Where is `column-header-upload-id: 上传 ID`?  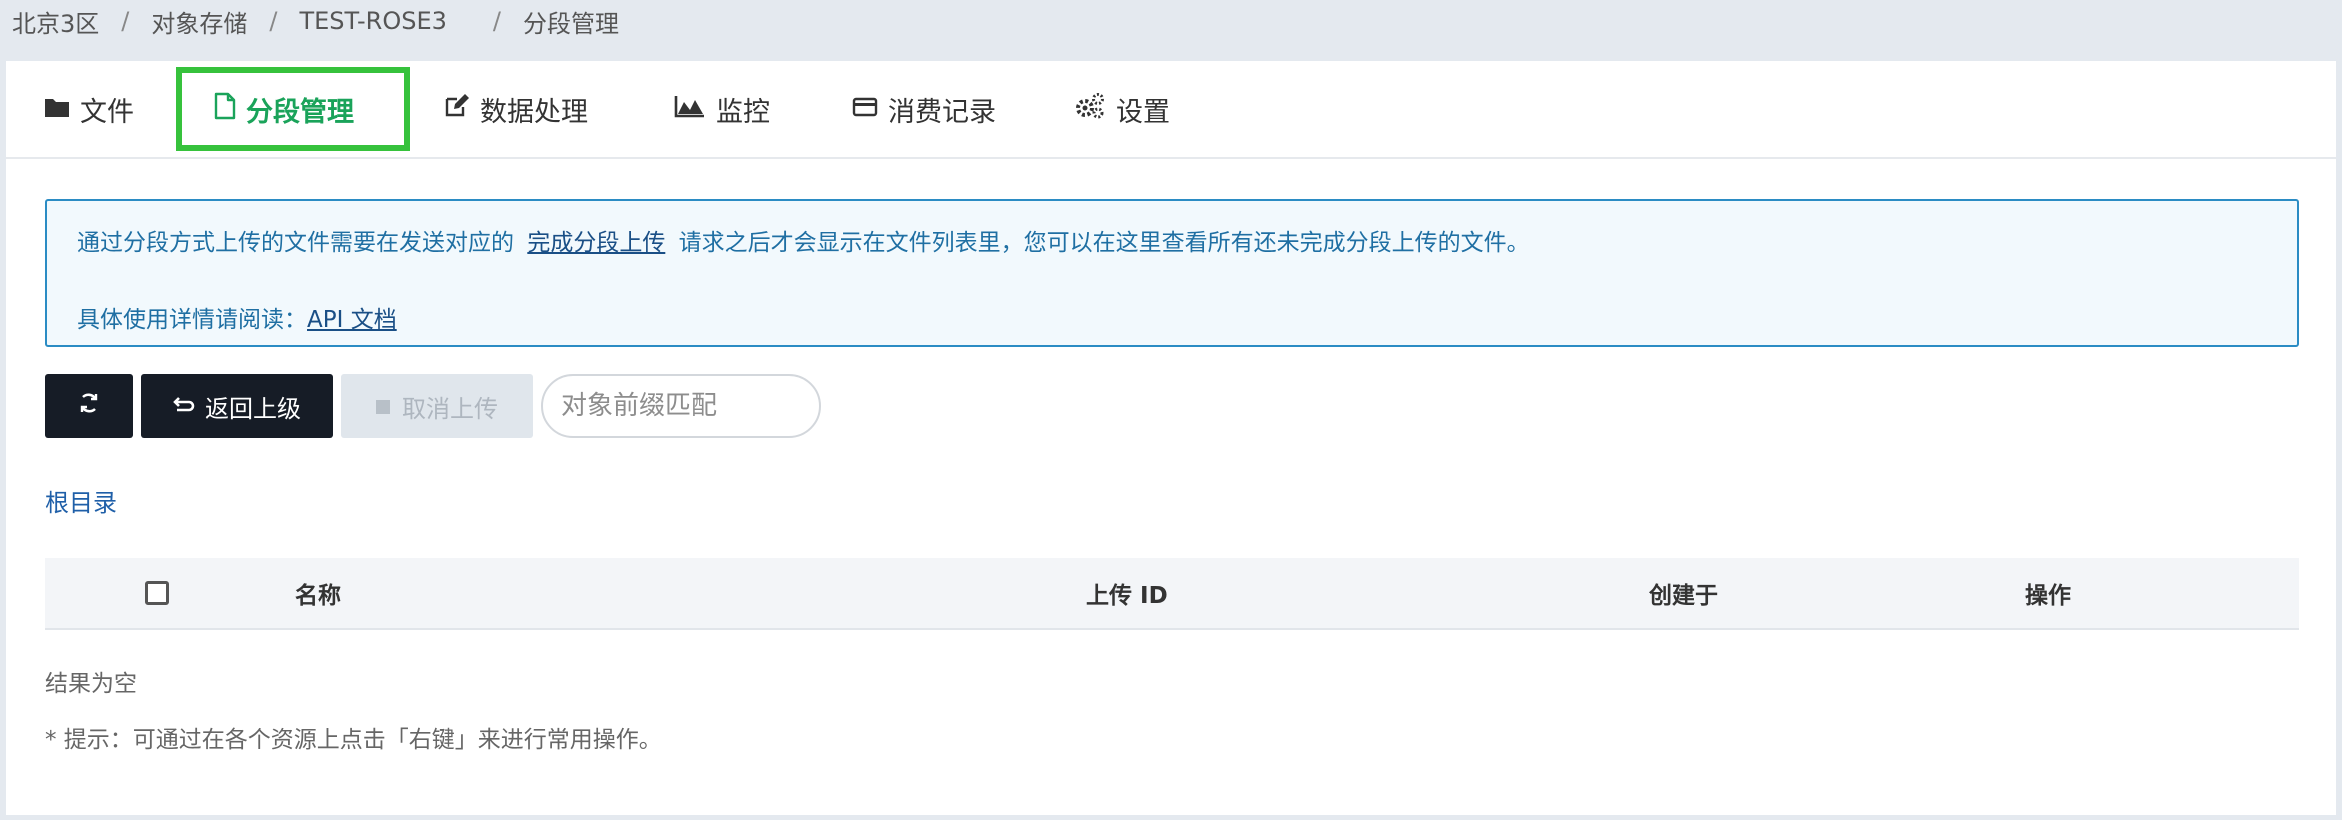 column-header-upload-id: 上传 ID is located at coordinates (1127, 593).